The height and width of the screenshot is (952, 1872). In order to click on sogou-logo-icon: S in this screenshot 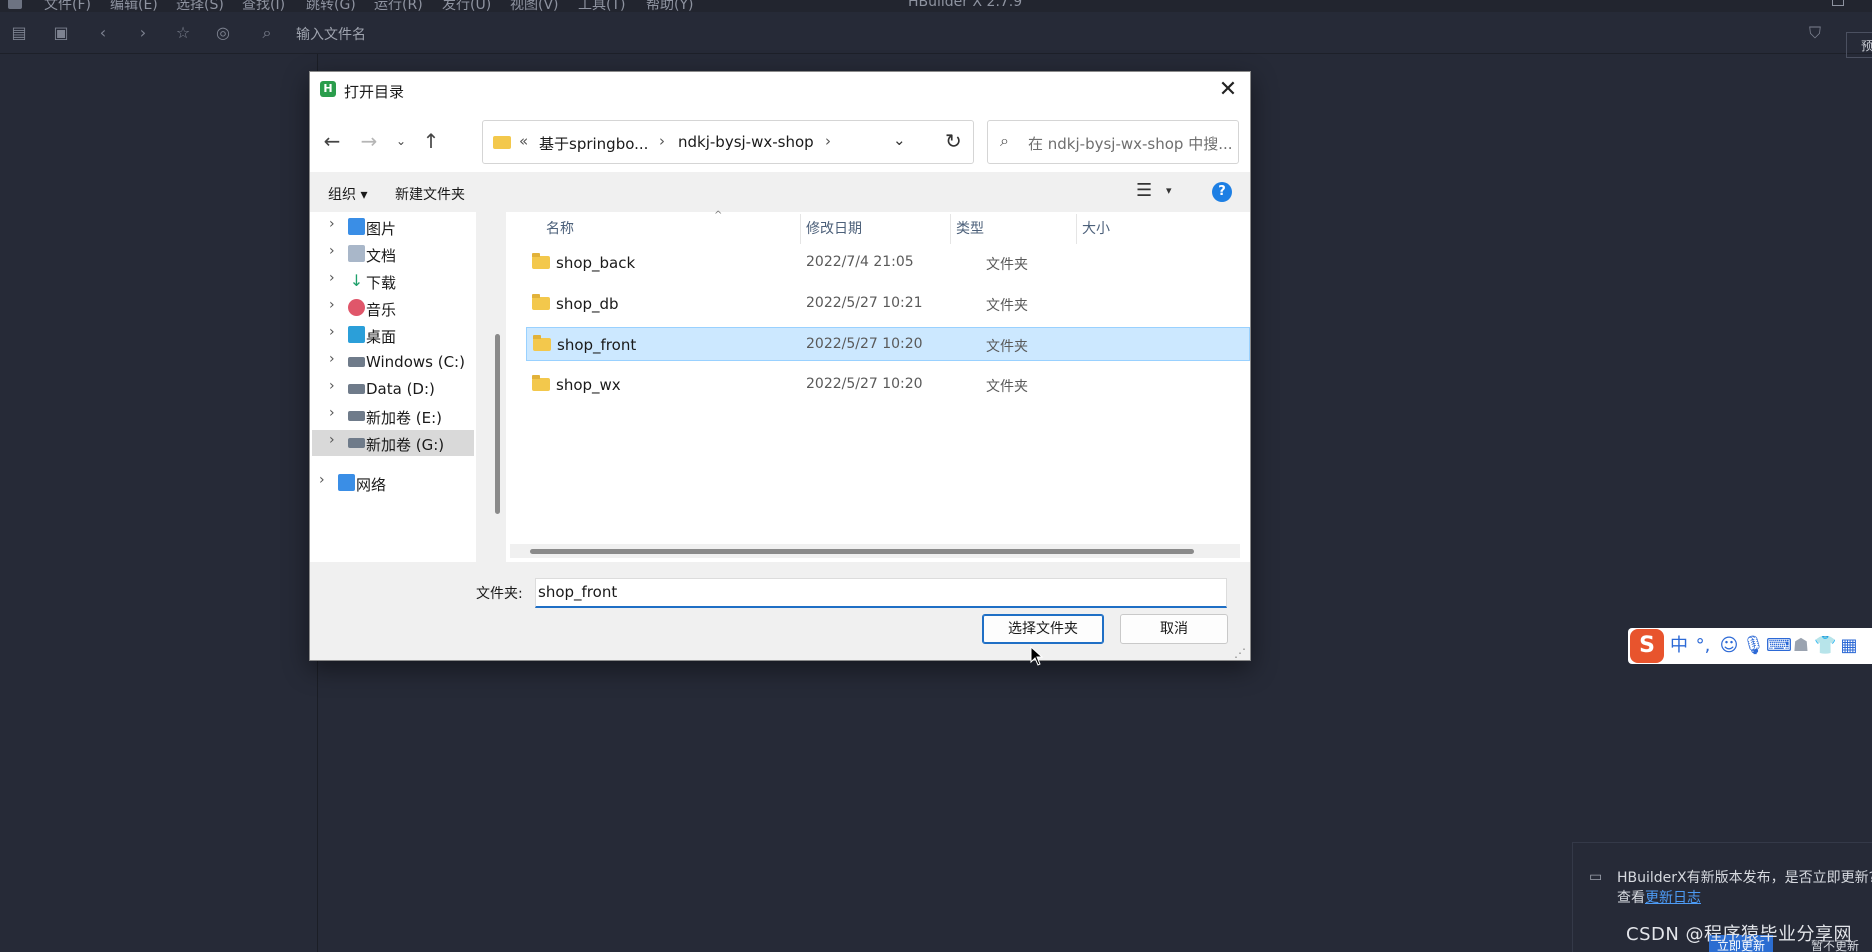, I will do `click(1647, 646)`.